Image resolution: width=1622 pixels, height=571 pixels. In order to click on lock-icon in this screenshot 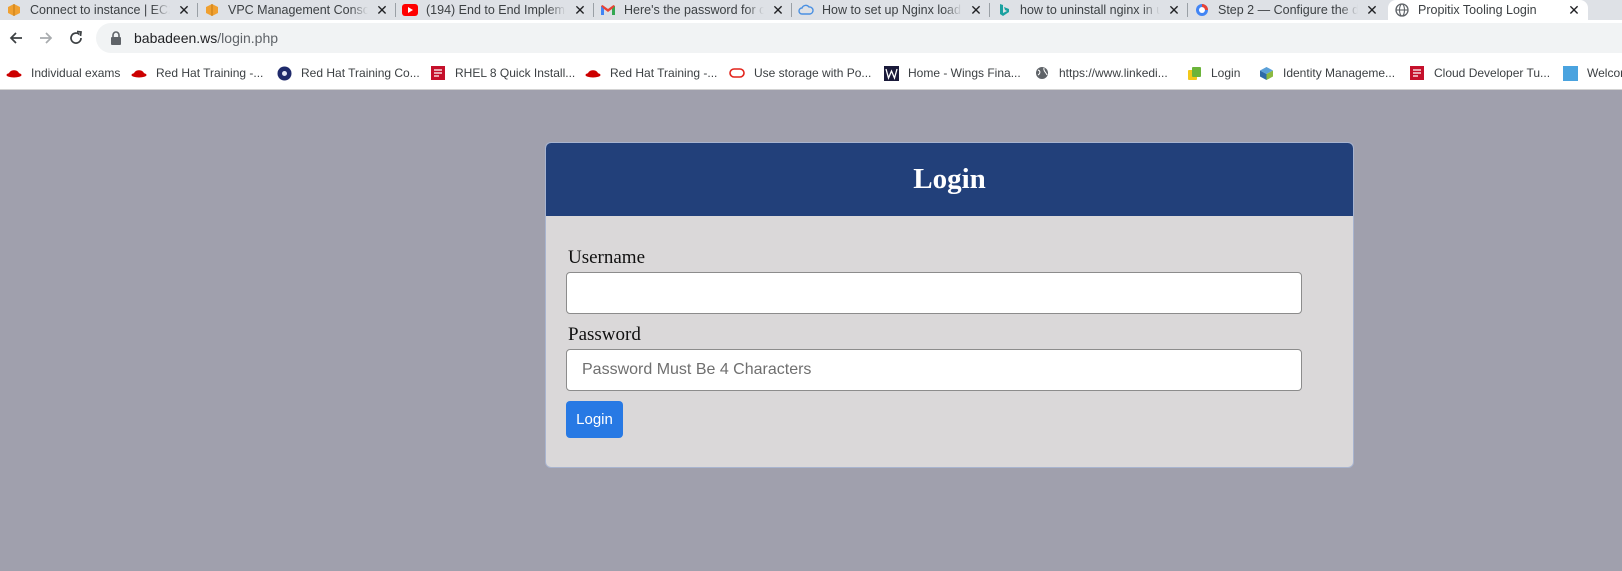, I will do `click(116, 38)`.